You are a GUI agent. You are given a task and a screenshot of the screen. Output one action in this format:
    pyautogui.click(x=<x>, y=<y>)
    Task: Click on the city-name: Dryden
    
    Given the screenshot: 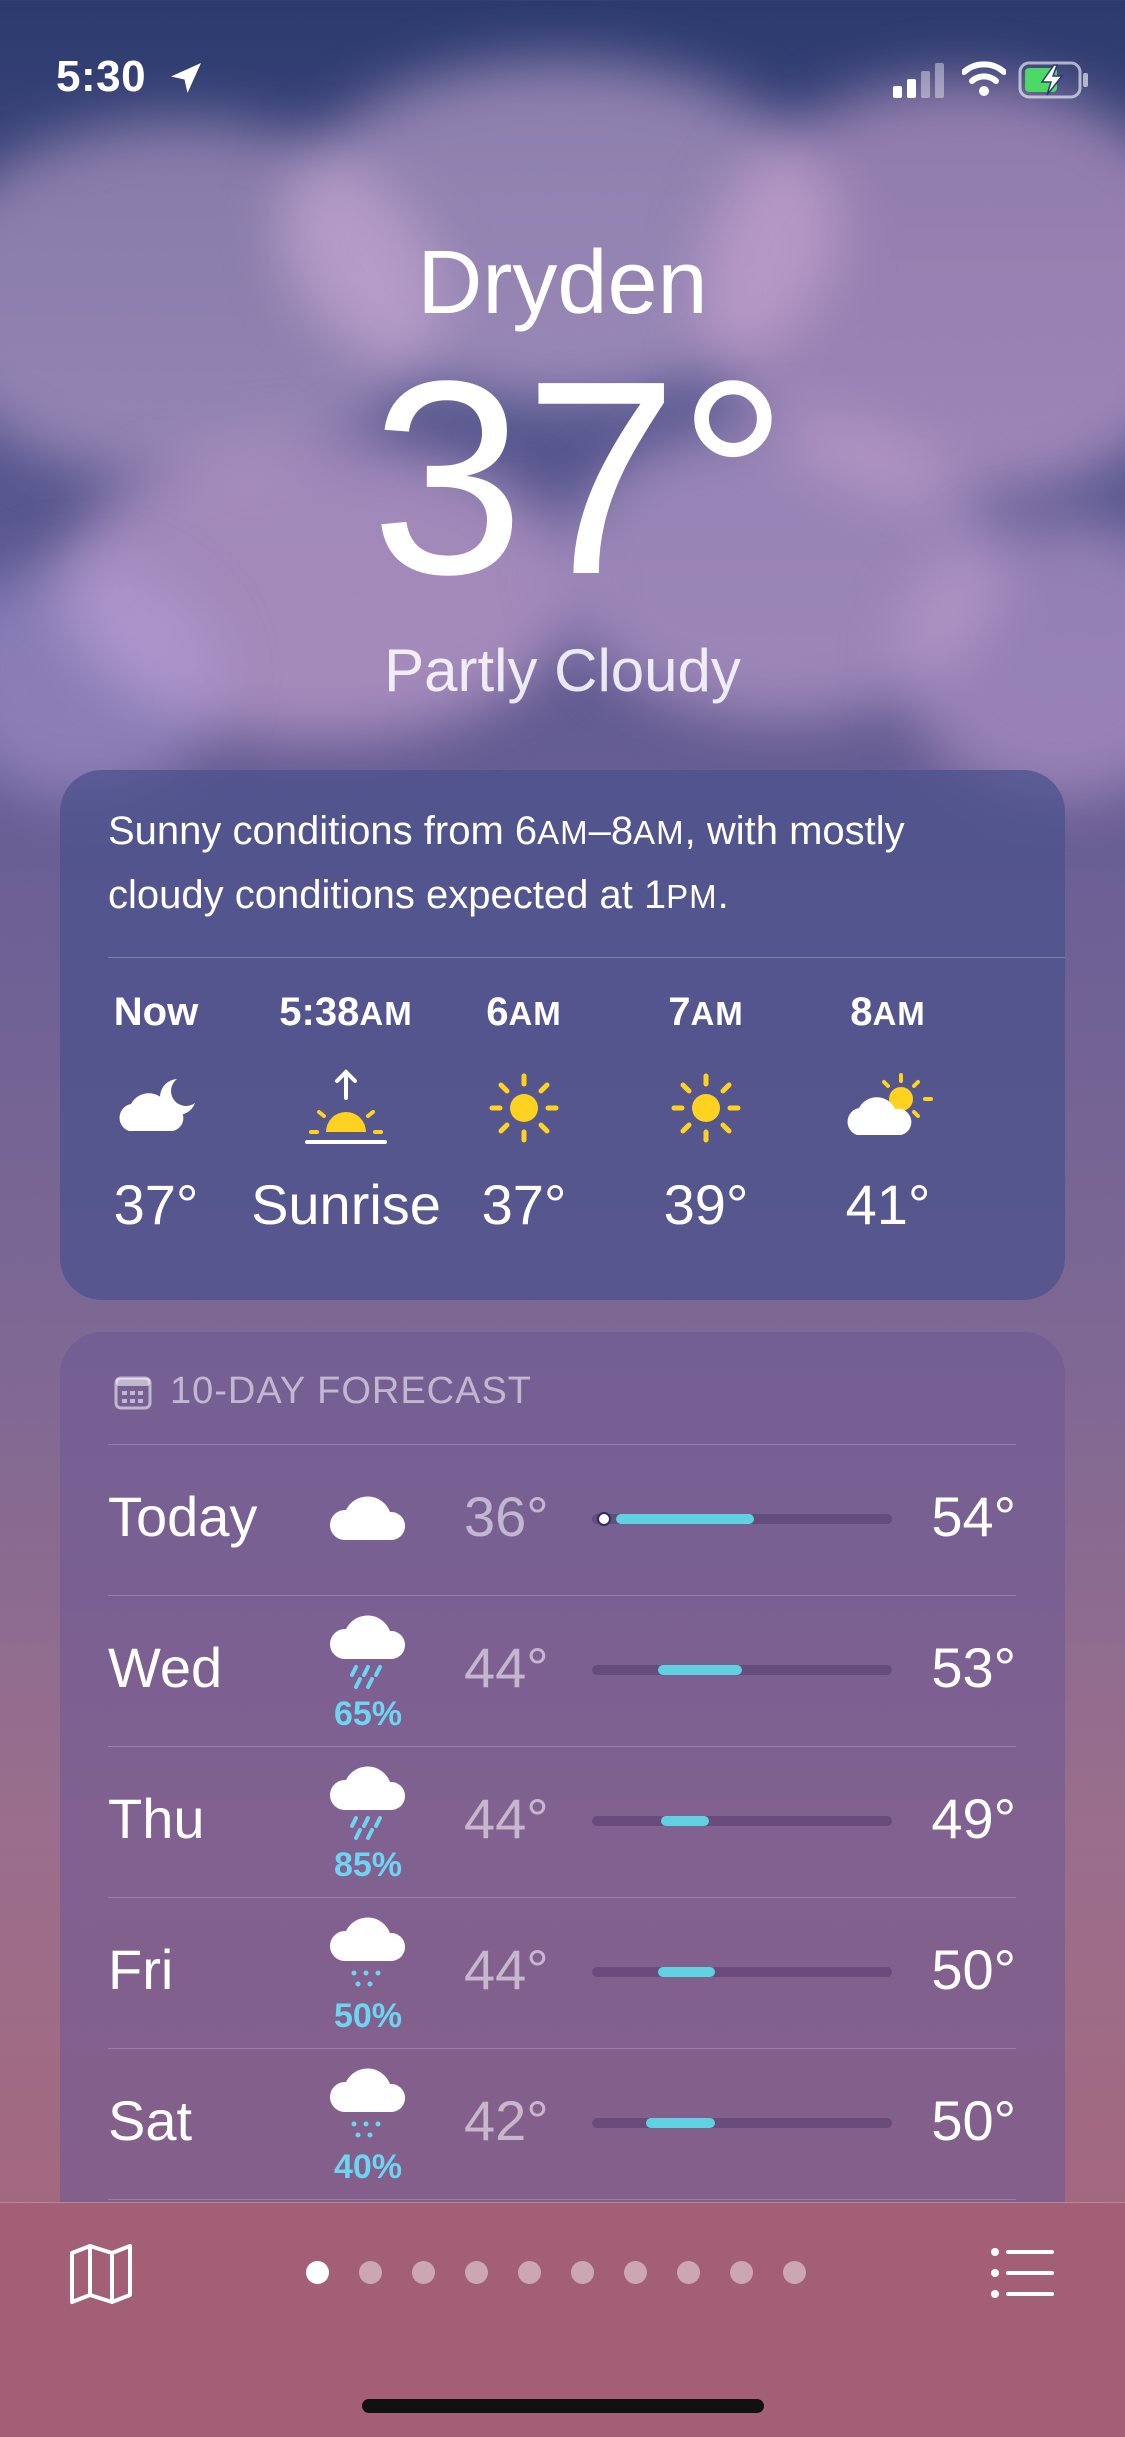 What is the action you would take?
    pyautogui.click(x=562, y=283)
    